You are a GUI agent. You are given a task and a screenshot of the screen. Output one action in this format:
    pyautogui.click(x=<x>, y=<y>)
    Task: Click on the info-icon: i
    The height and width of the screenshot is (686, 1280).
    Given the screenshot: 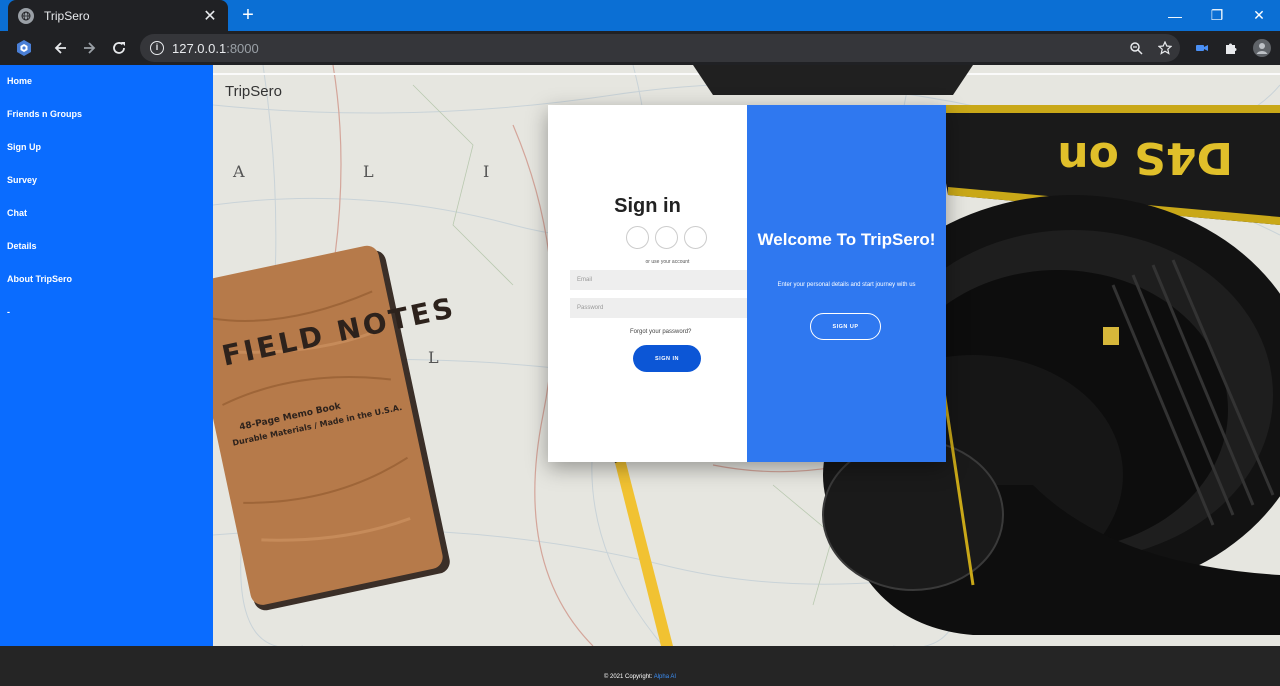 What is the action you would take?
    pyautogui.click(x=157, y=48)
    